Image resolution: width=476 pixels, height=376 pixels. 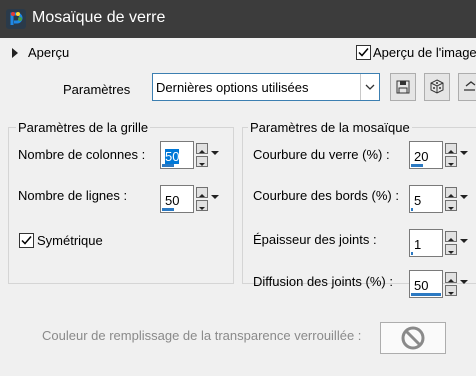 I want to click on grid-group-title: Paramètres de la grille, so click(x=83, y=127).